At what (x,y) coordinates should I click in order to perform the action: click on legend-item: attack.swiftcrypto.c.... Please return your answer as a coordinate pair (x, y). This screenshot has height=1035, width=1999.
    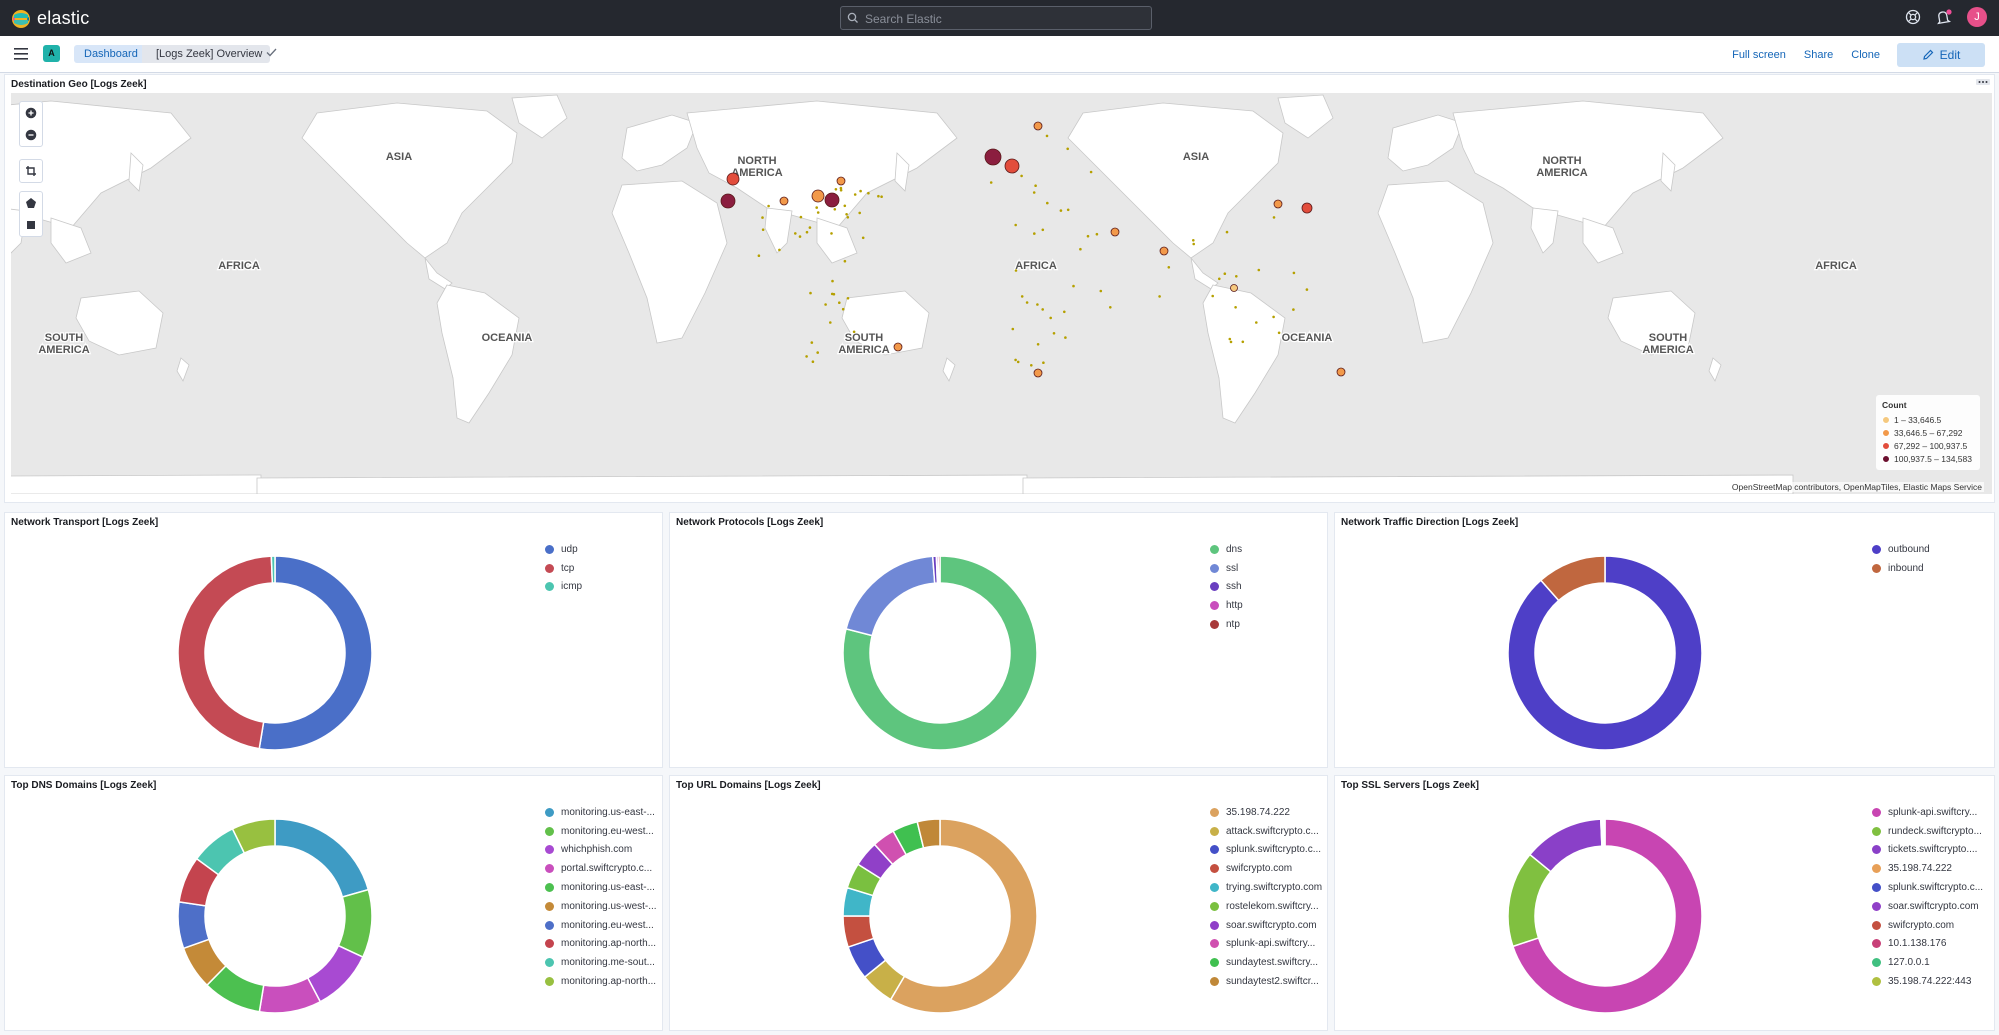
    Looking at the image, I should click on (1266, 831).